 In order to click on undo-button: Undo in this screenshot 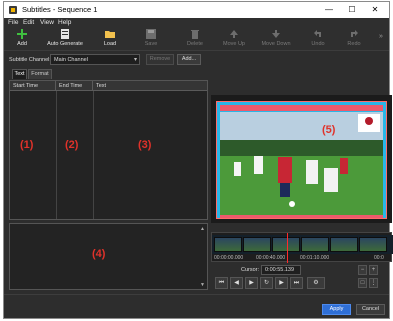, I will do `click(318, 39)`.